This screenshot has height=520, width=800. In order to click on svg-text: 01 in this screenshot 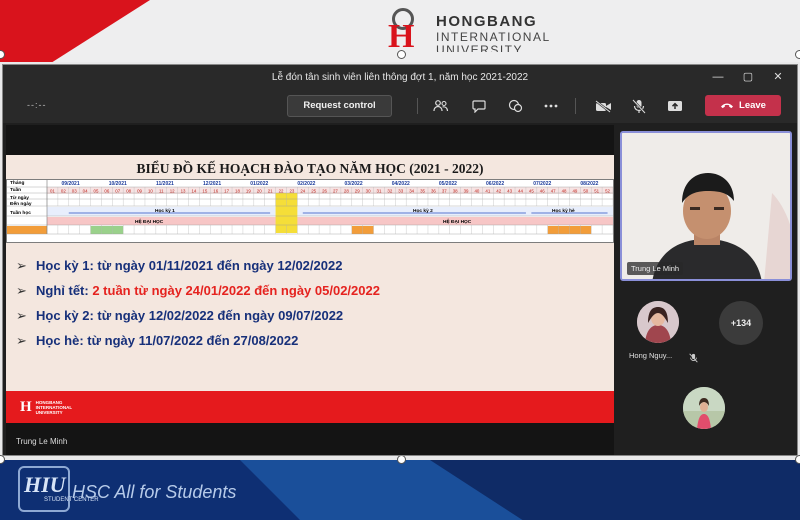, I will do `click(52, 190)`.